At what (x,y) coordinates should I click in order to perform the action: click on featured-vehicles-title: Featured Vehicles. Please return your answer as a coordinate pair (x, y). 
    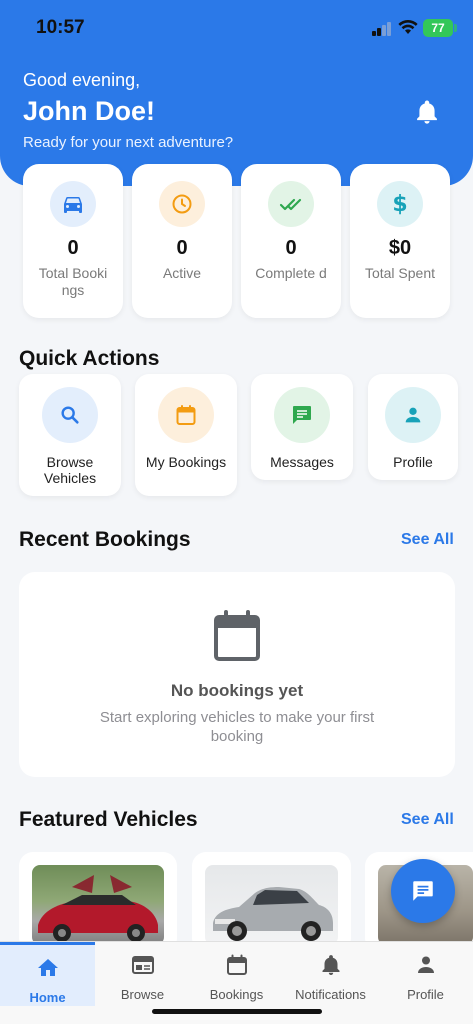
    Looking at the image, I should click on (108, 819).